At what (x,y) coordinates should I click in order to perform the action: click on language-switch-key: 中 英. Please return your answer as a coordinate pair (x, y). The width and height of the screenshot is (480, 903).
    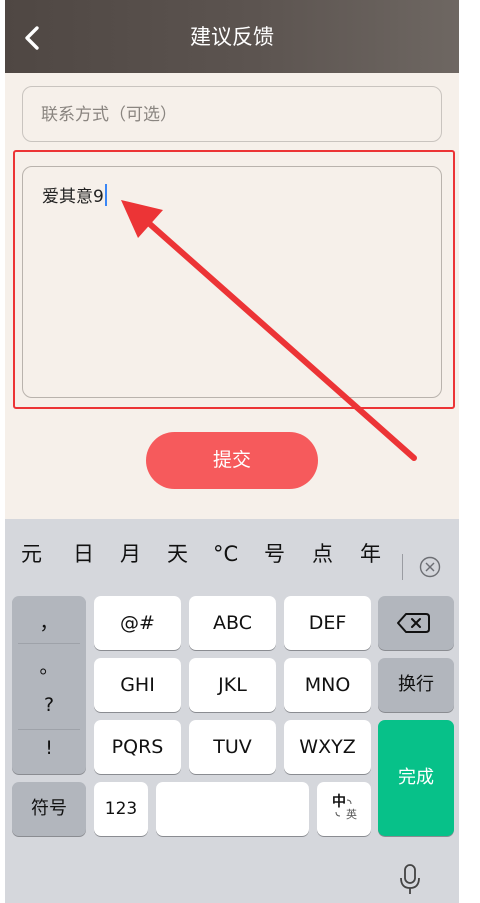
    Looking at the image, I should click on (344, 809).